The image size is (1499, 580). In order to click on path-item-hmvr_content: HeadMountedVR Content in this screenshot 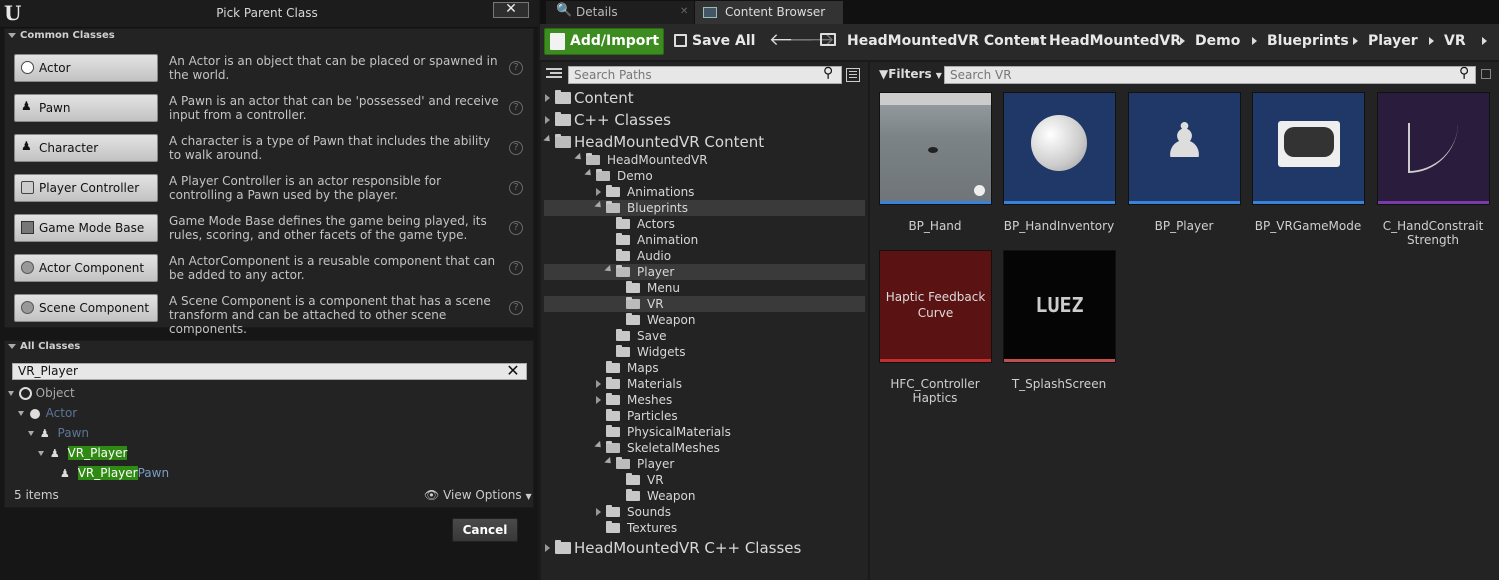, I will do `click(704, 142)`.